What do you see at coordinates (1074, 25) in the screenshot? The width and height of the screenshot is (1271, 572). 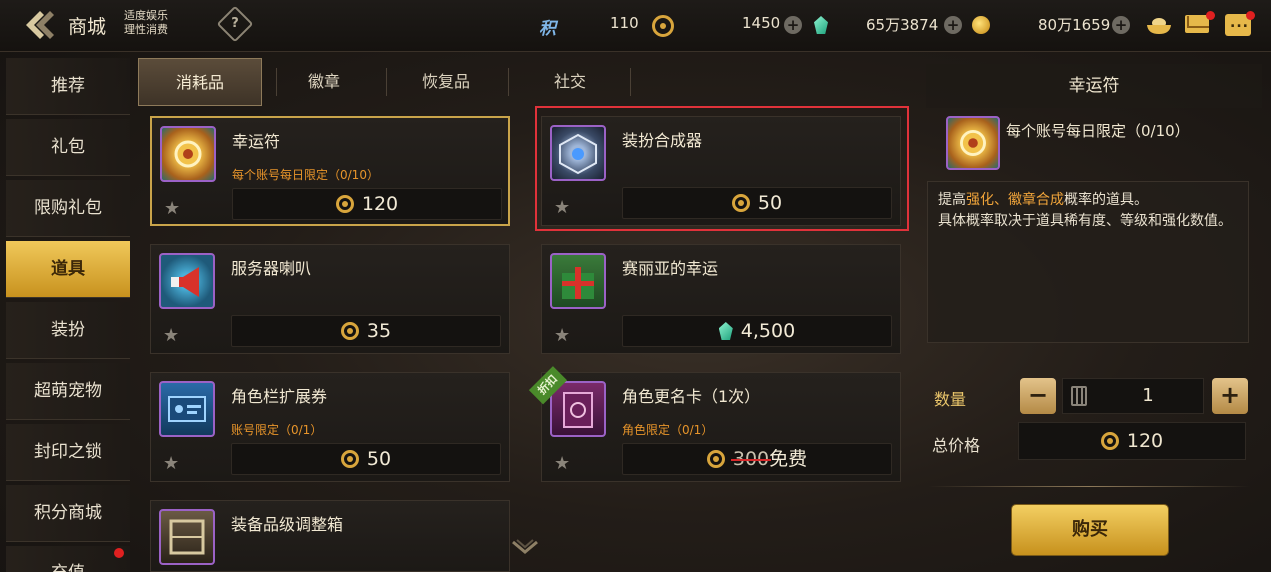 I see `gold-value: 80万1659` at bounding box center [1074, 25].